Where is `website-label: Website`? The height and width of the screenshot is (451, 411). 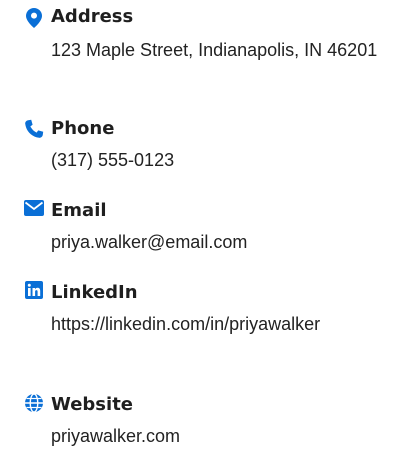
website-label: Website is located at coordinates (92, 404).